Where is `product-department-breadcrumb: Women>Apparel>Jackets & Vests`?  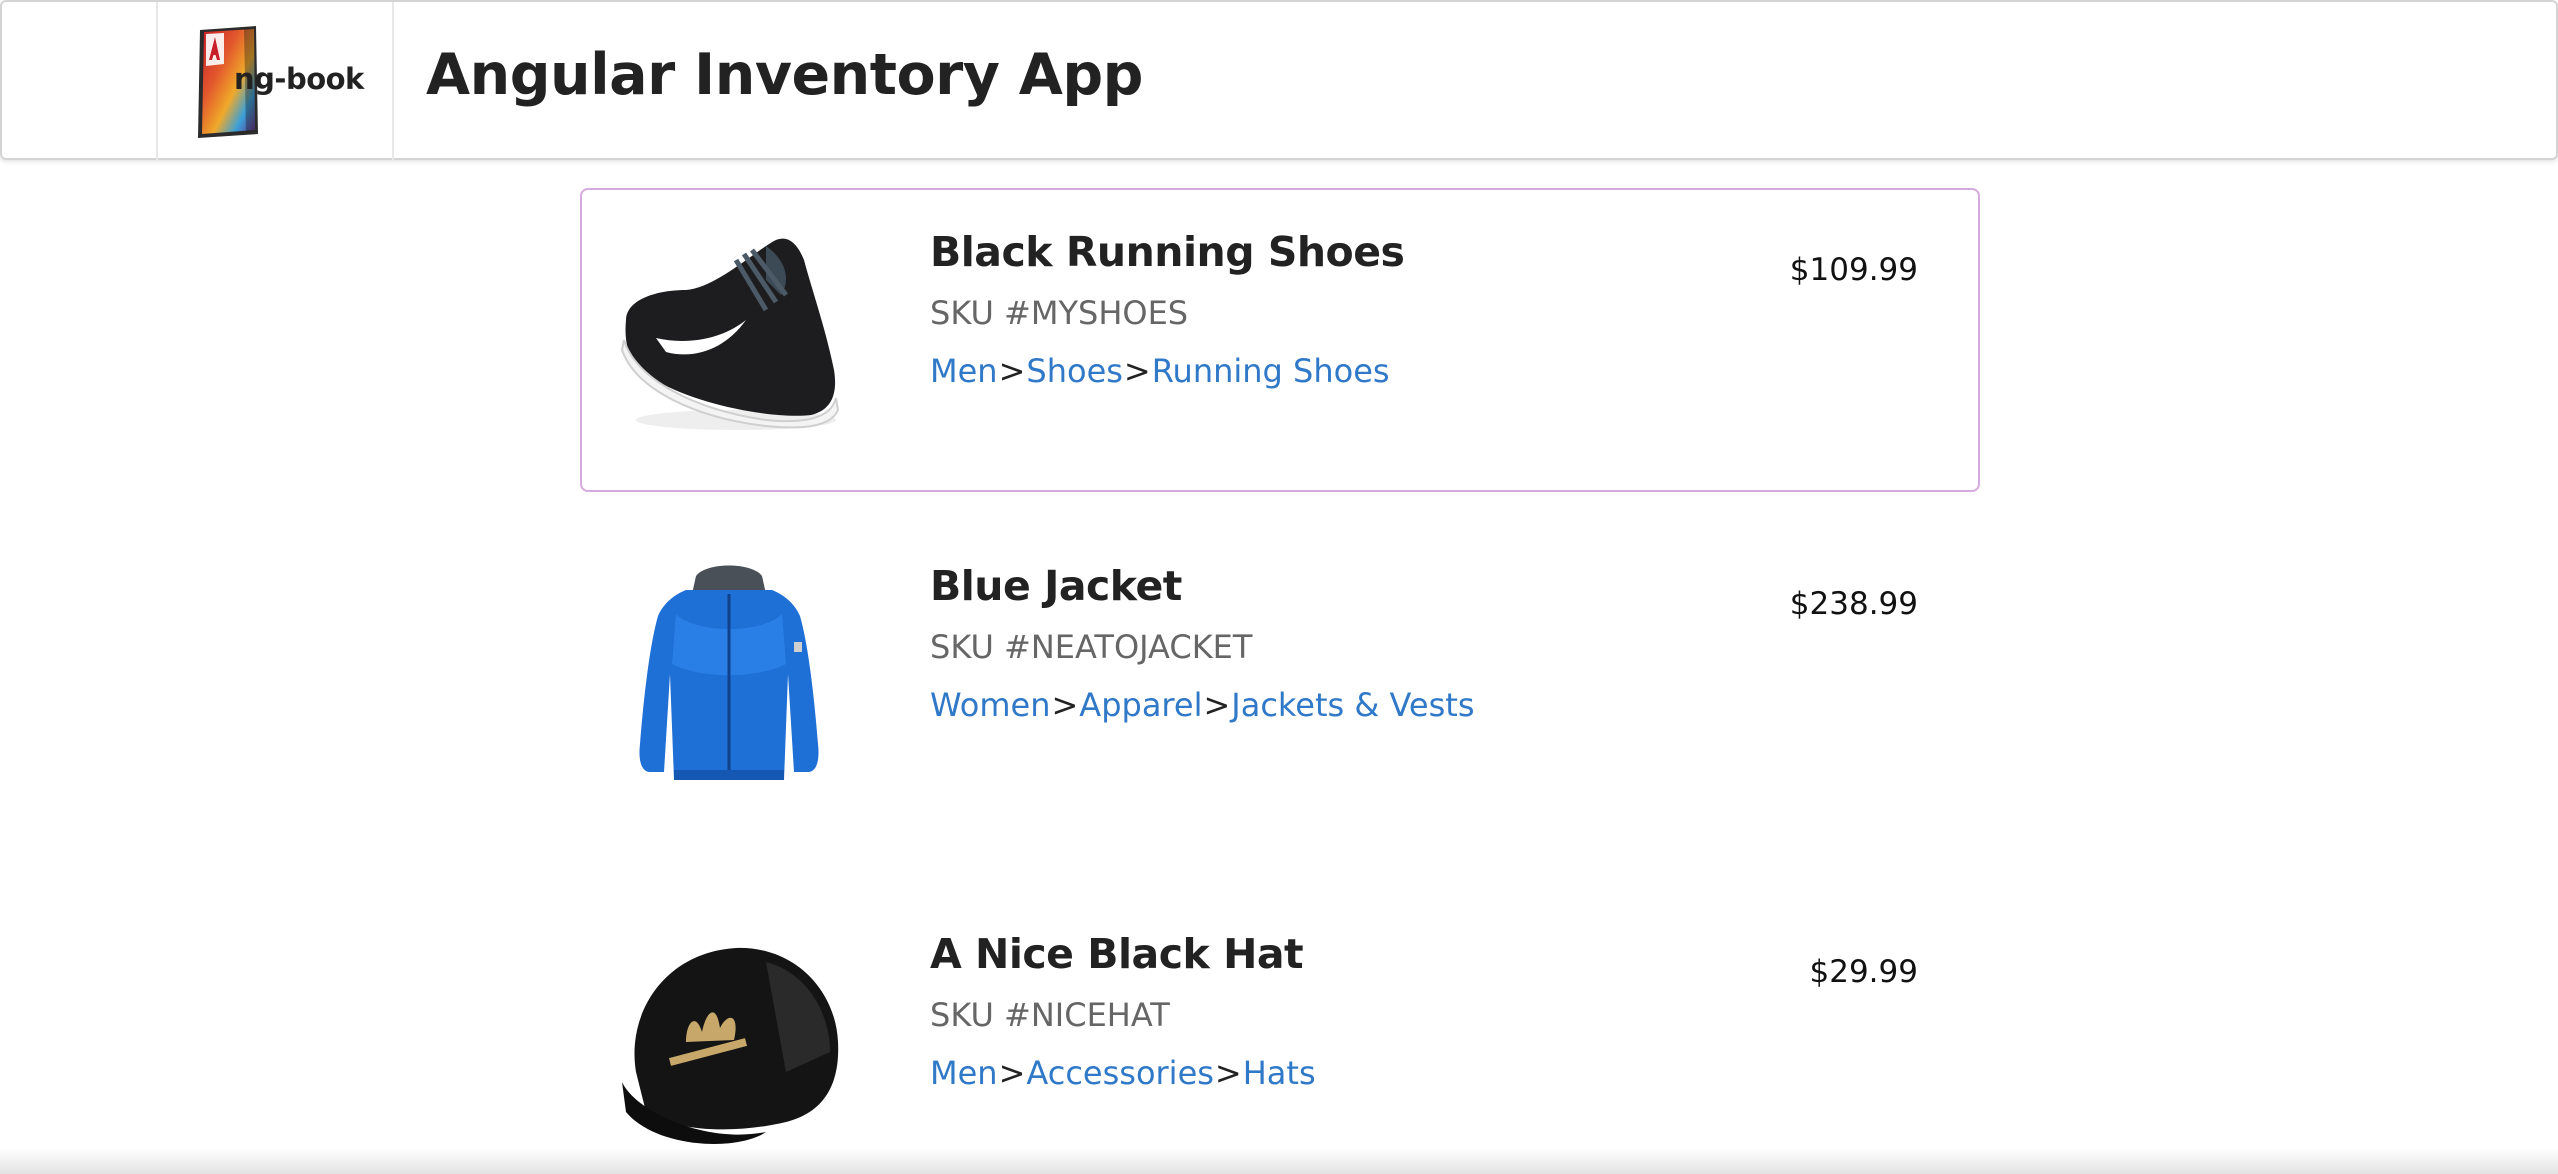 product-department-breadcrumb: Women>Apparel>Jackets & Vests is located at coordinates (1202, 705).